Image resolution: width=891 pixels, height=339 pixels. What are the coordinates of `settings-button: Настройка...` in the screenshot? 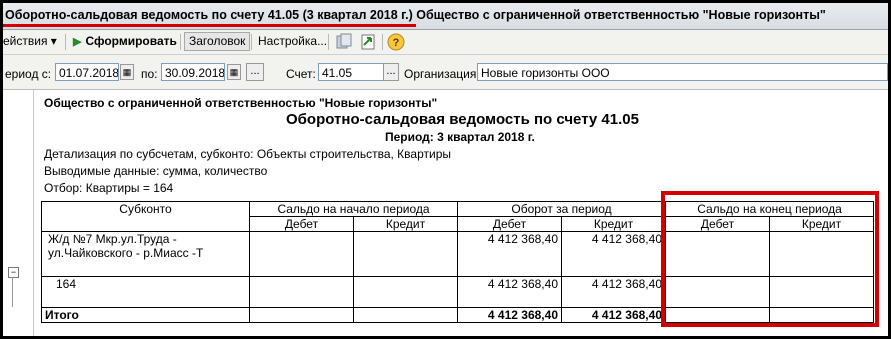 It's located at (292, 41).